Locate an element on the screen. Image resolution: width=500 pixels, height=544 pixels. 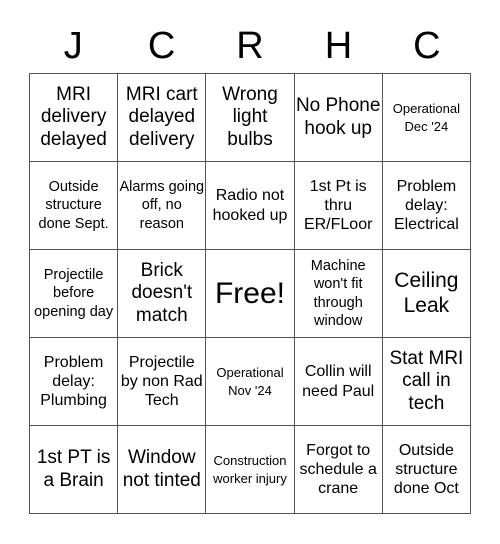
bingo-cell-r2c2: Alarms going off, no reason is located at coordinates (162, 206).